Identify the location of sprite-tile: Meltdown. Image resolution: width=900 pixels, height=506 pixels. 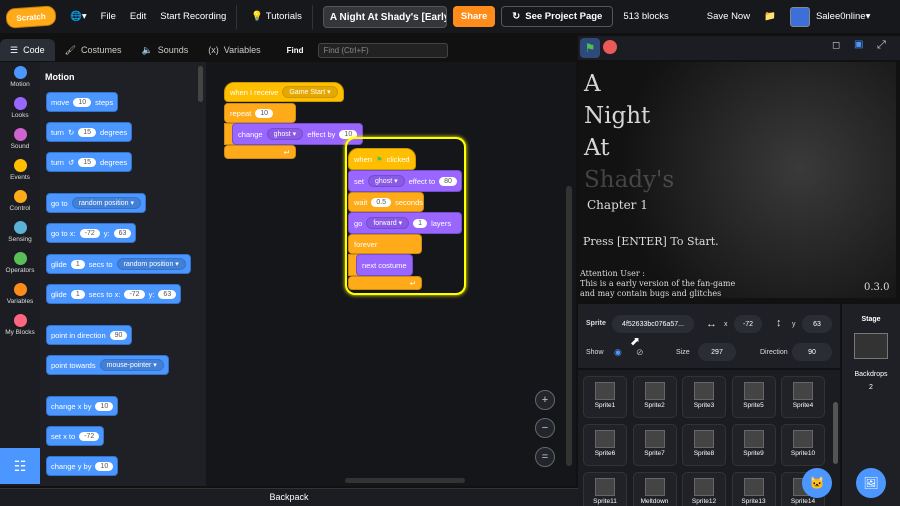
(654, 489).